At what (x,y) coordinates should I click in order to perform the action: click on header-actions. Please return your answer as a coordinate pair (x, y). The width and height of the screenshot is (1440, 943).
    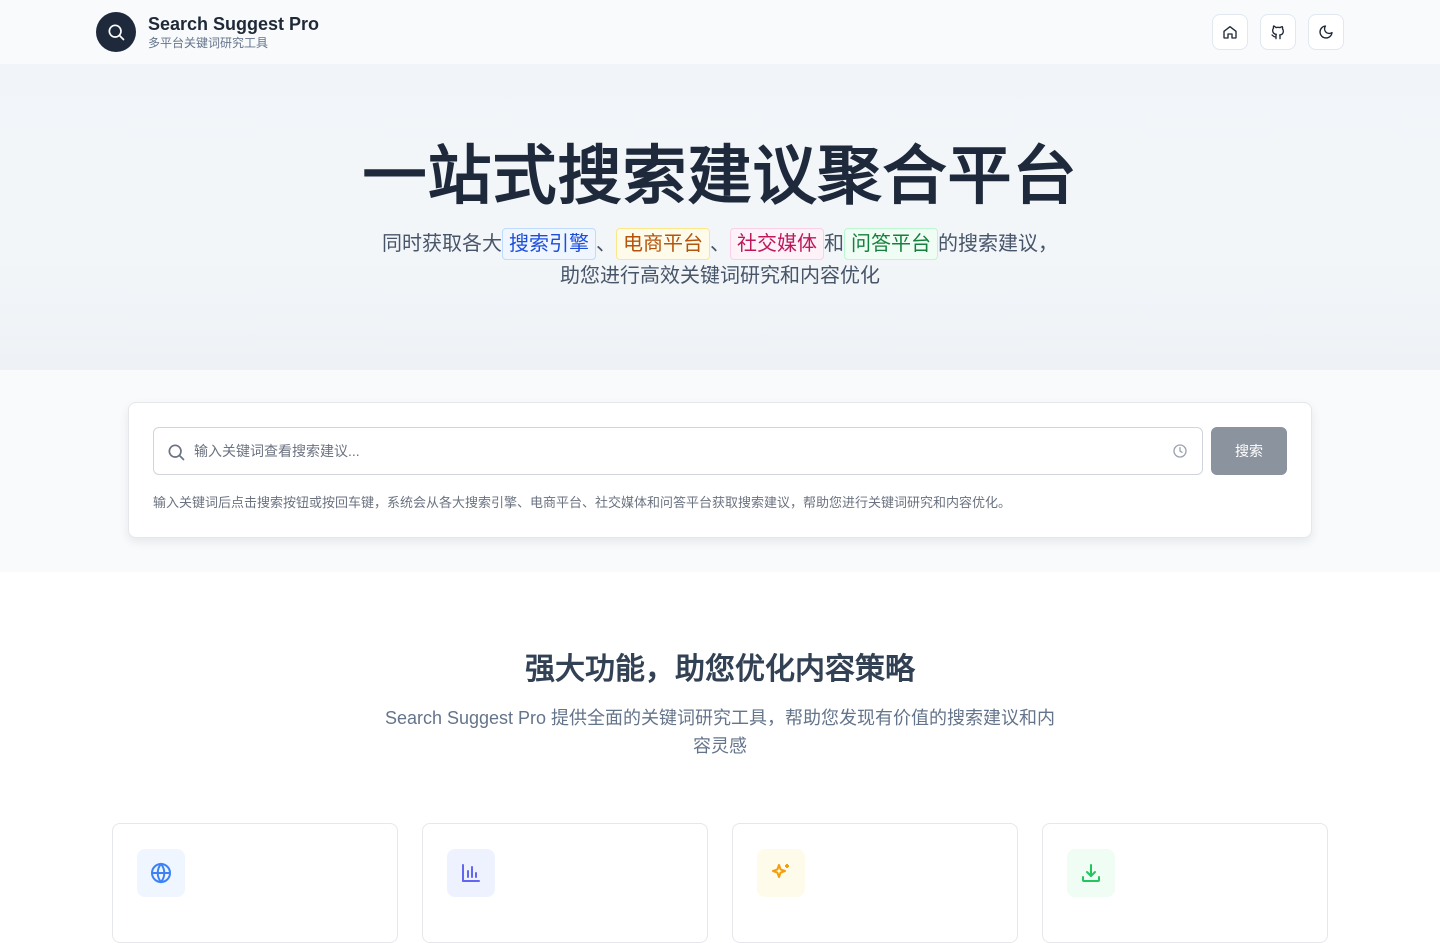
    Looking at the image, I should click on (1278, 32).